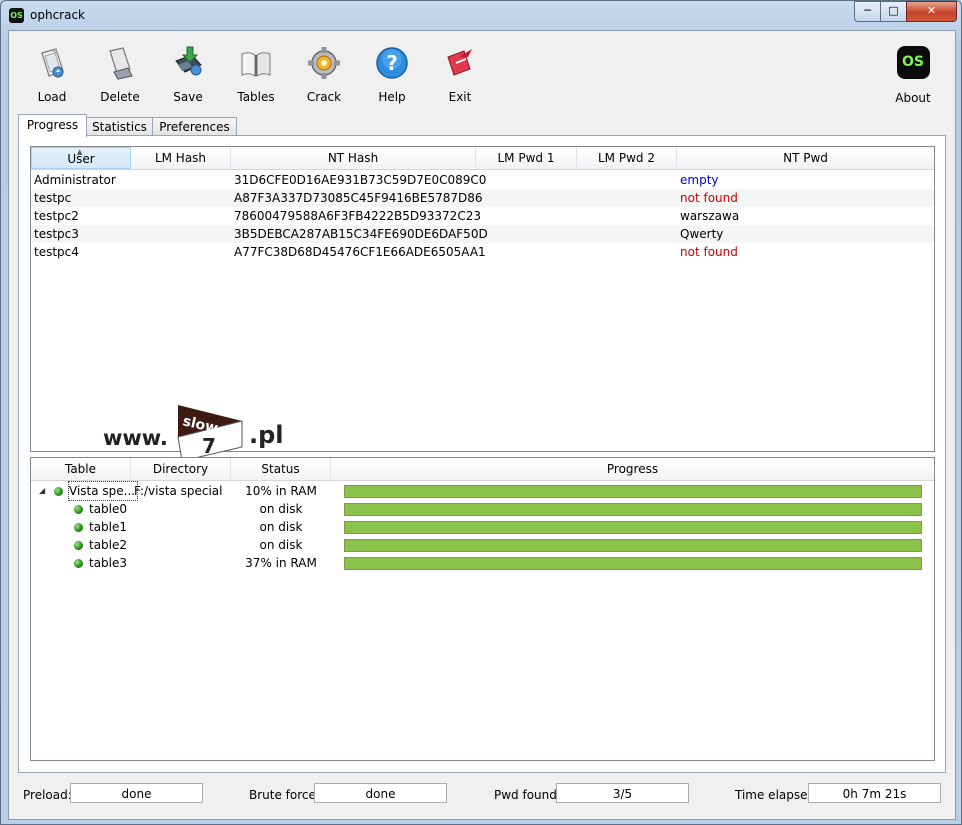 The image size is (962, 825). What do you see at coordinates (52, 125) in the screenshot?
I see `tab-progress: Progress` at bounding box center [52, 125].